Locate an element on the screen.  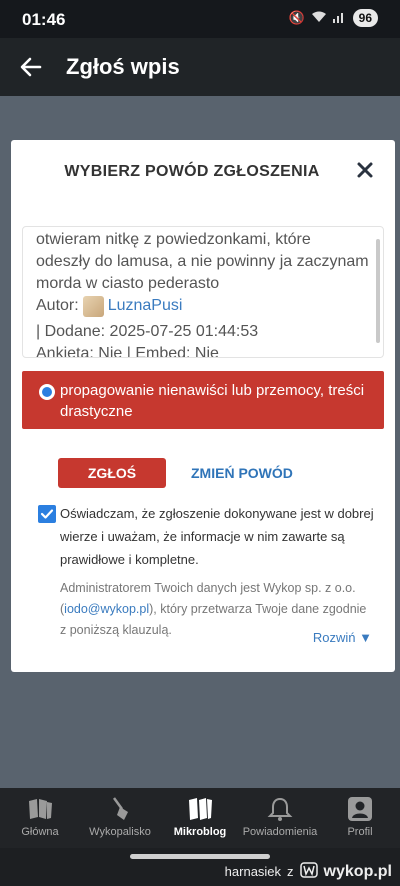
battery-indicator: 96 is located at coordinates (365, 18).